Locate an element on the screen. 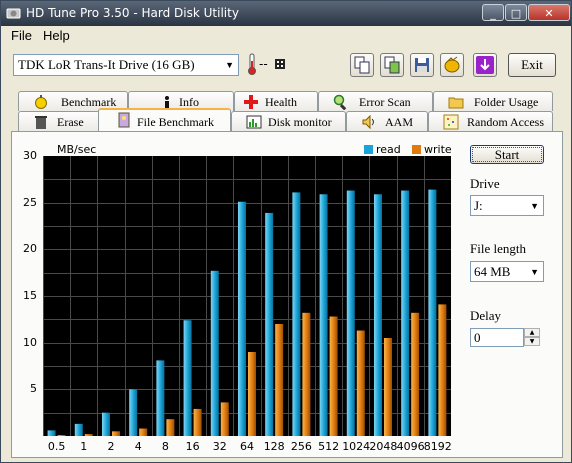 Image resolution: width=572 pixels, height=463 pixels. menu-file: File is located at coordinates (21, 35).